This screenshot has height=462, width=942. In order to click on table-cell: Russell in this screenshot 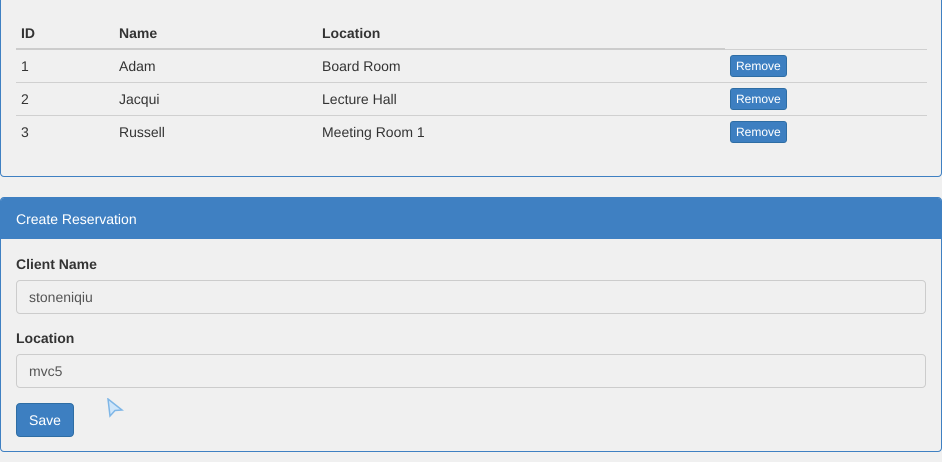, I will do `click(215, 132)`.